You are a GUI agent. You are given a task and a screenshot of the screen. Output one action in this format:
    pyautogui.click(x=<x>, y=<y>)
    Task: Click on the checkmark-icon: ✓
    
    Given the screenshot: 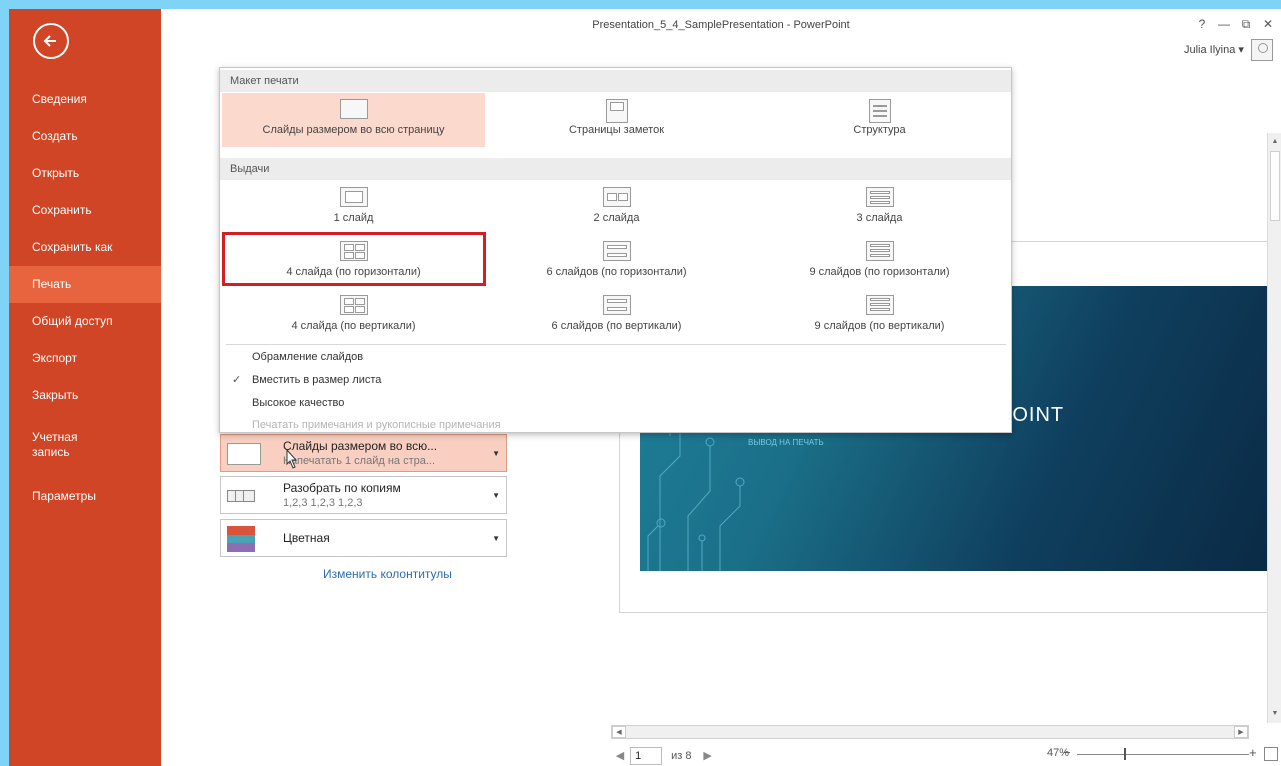 What is the action you would take?
    pyautogui.click(x=237, y=380)
    